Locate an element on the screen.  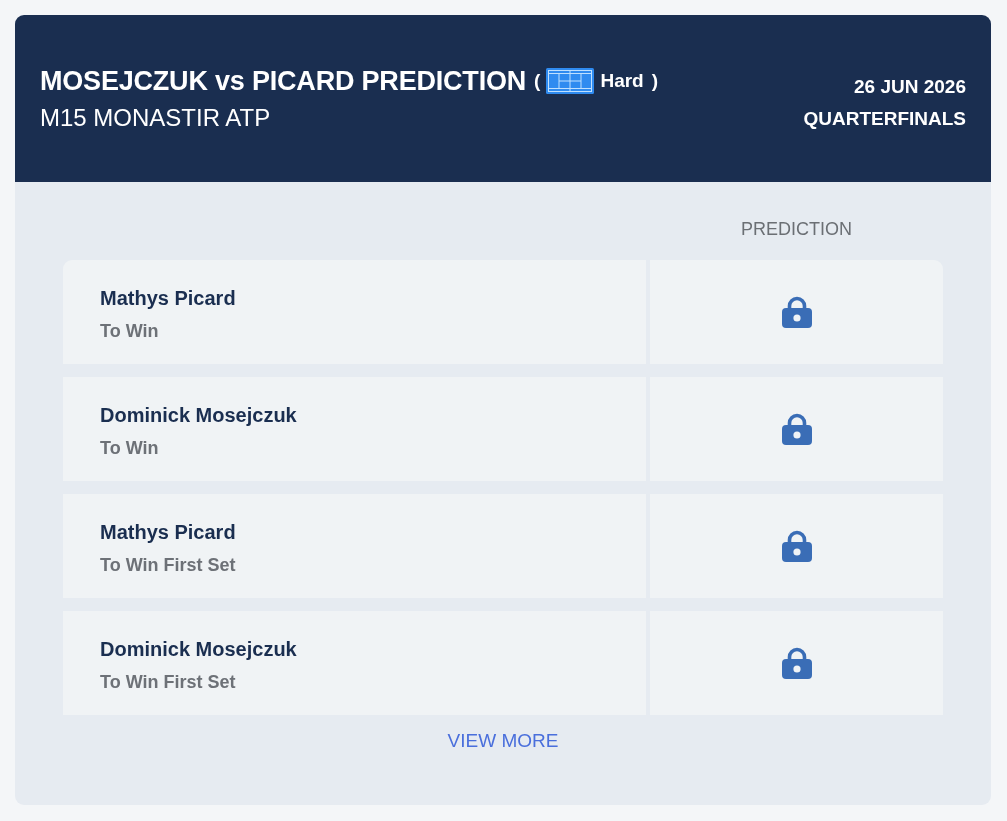
tournament-name: M15 MONASTIR ATP is located at coordinates (156, 118).